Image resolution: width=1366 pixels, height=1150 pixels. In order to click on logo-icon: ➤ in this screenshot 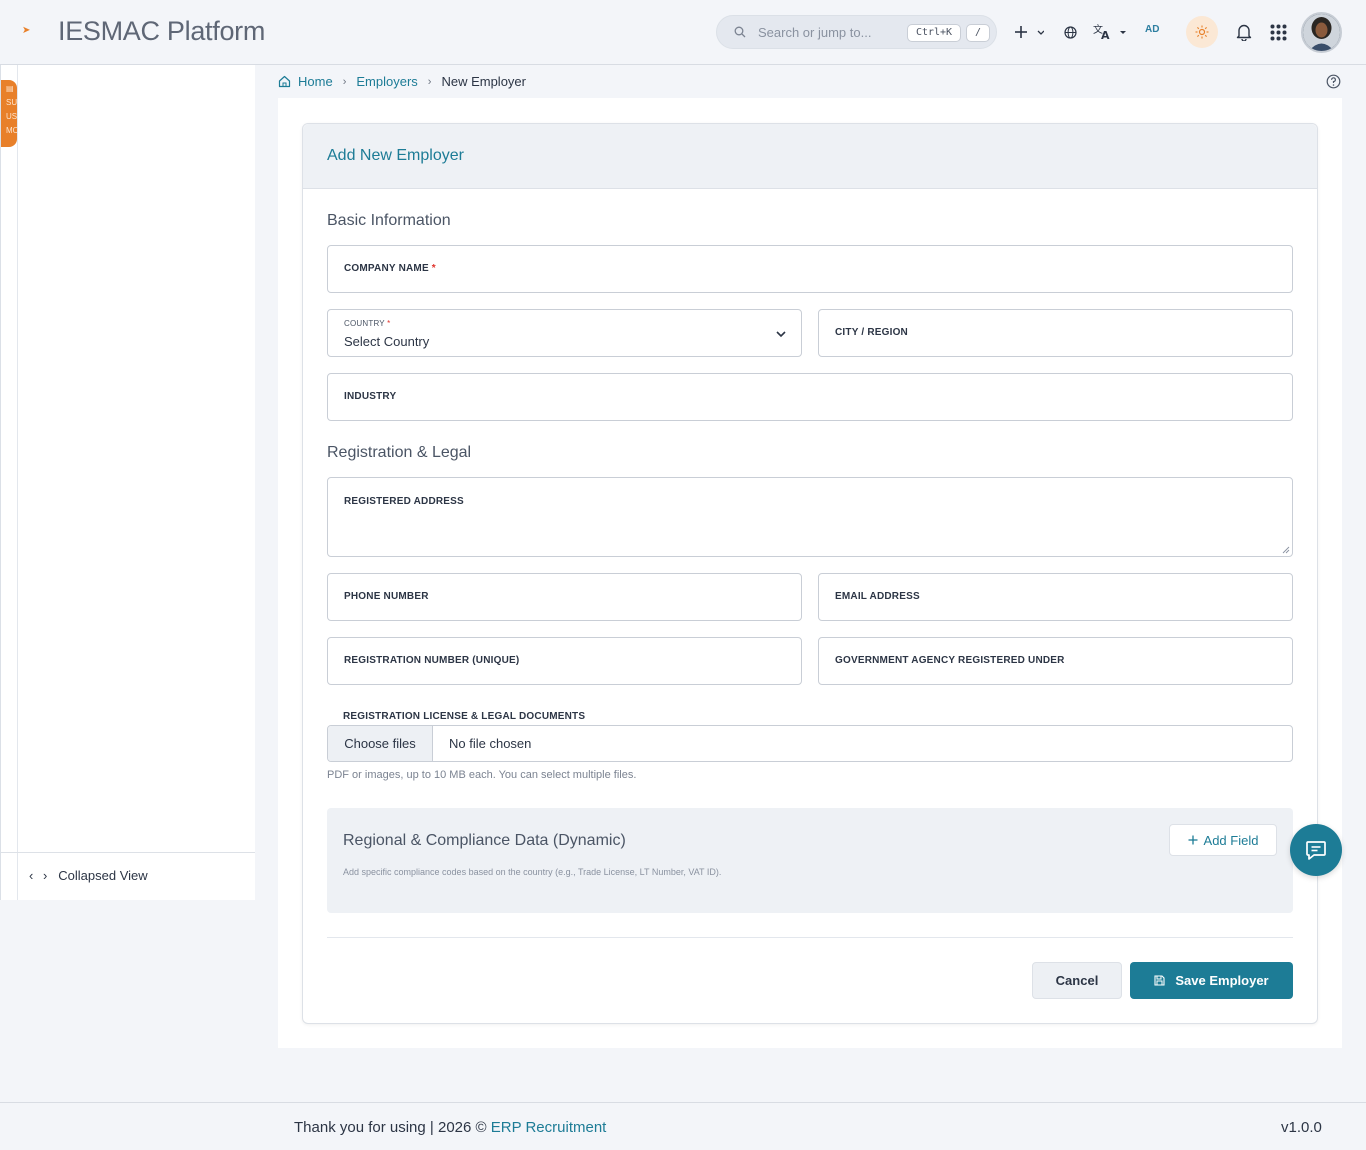, I will do `click(27, 31)`.